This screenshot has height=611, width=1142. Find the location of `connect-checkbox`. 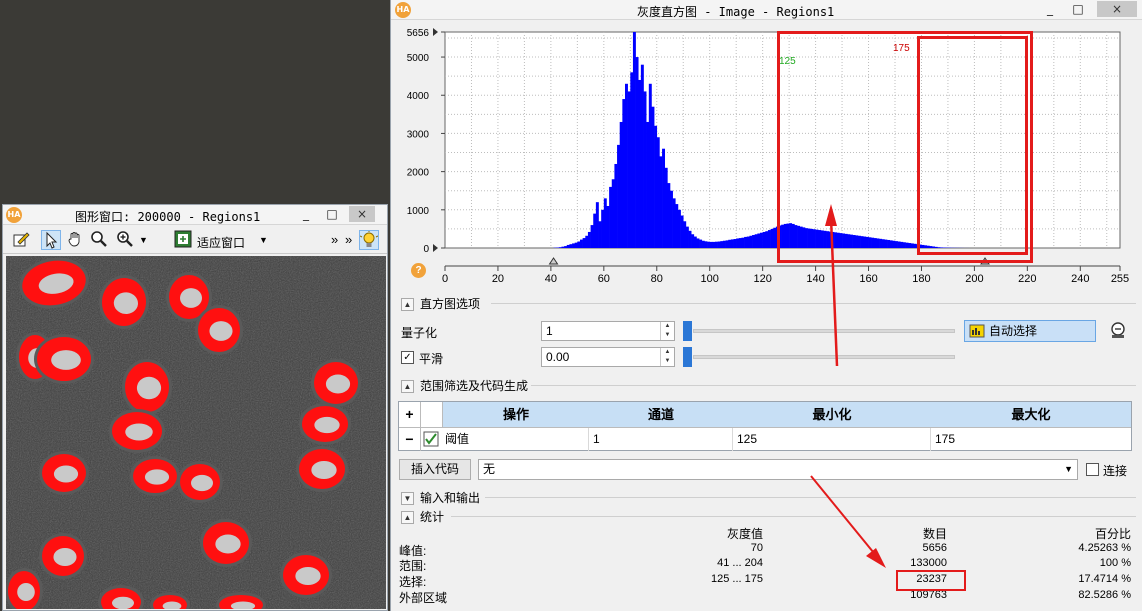

connect-checkbox is located at coordinates (1092, 469).